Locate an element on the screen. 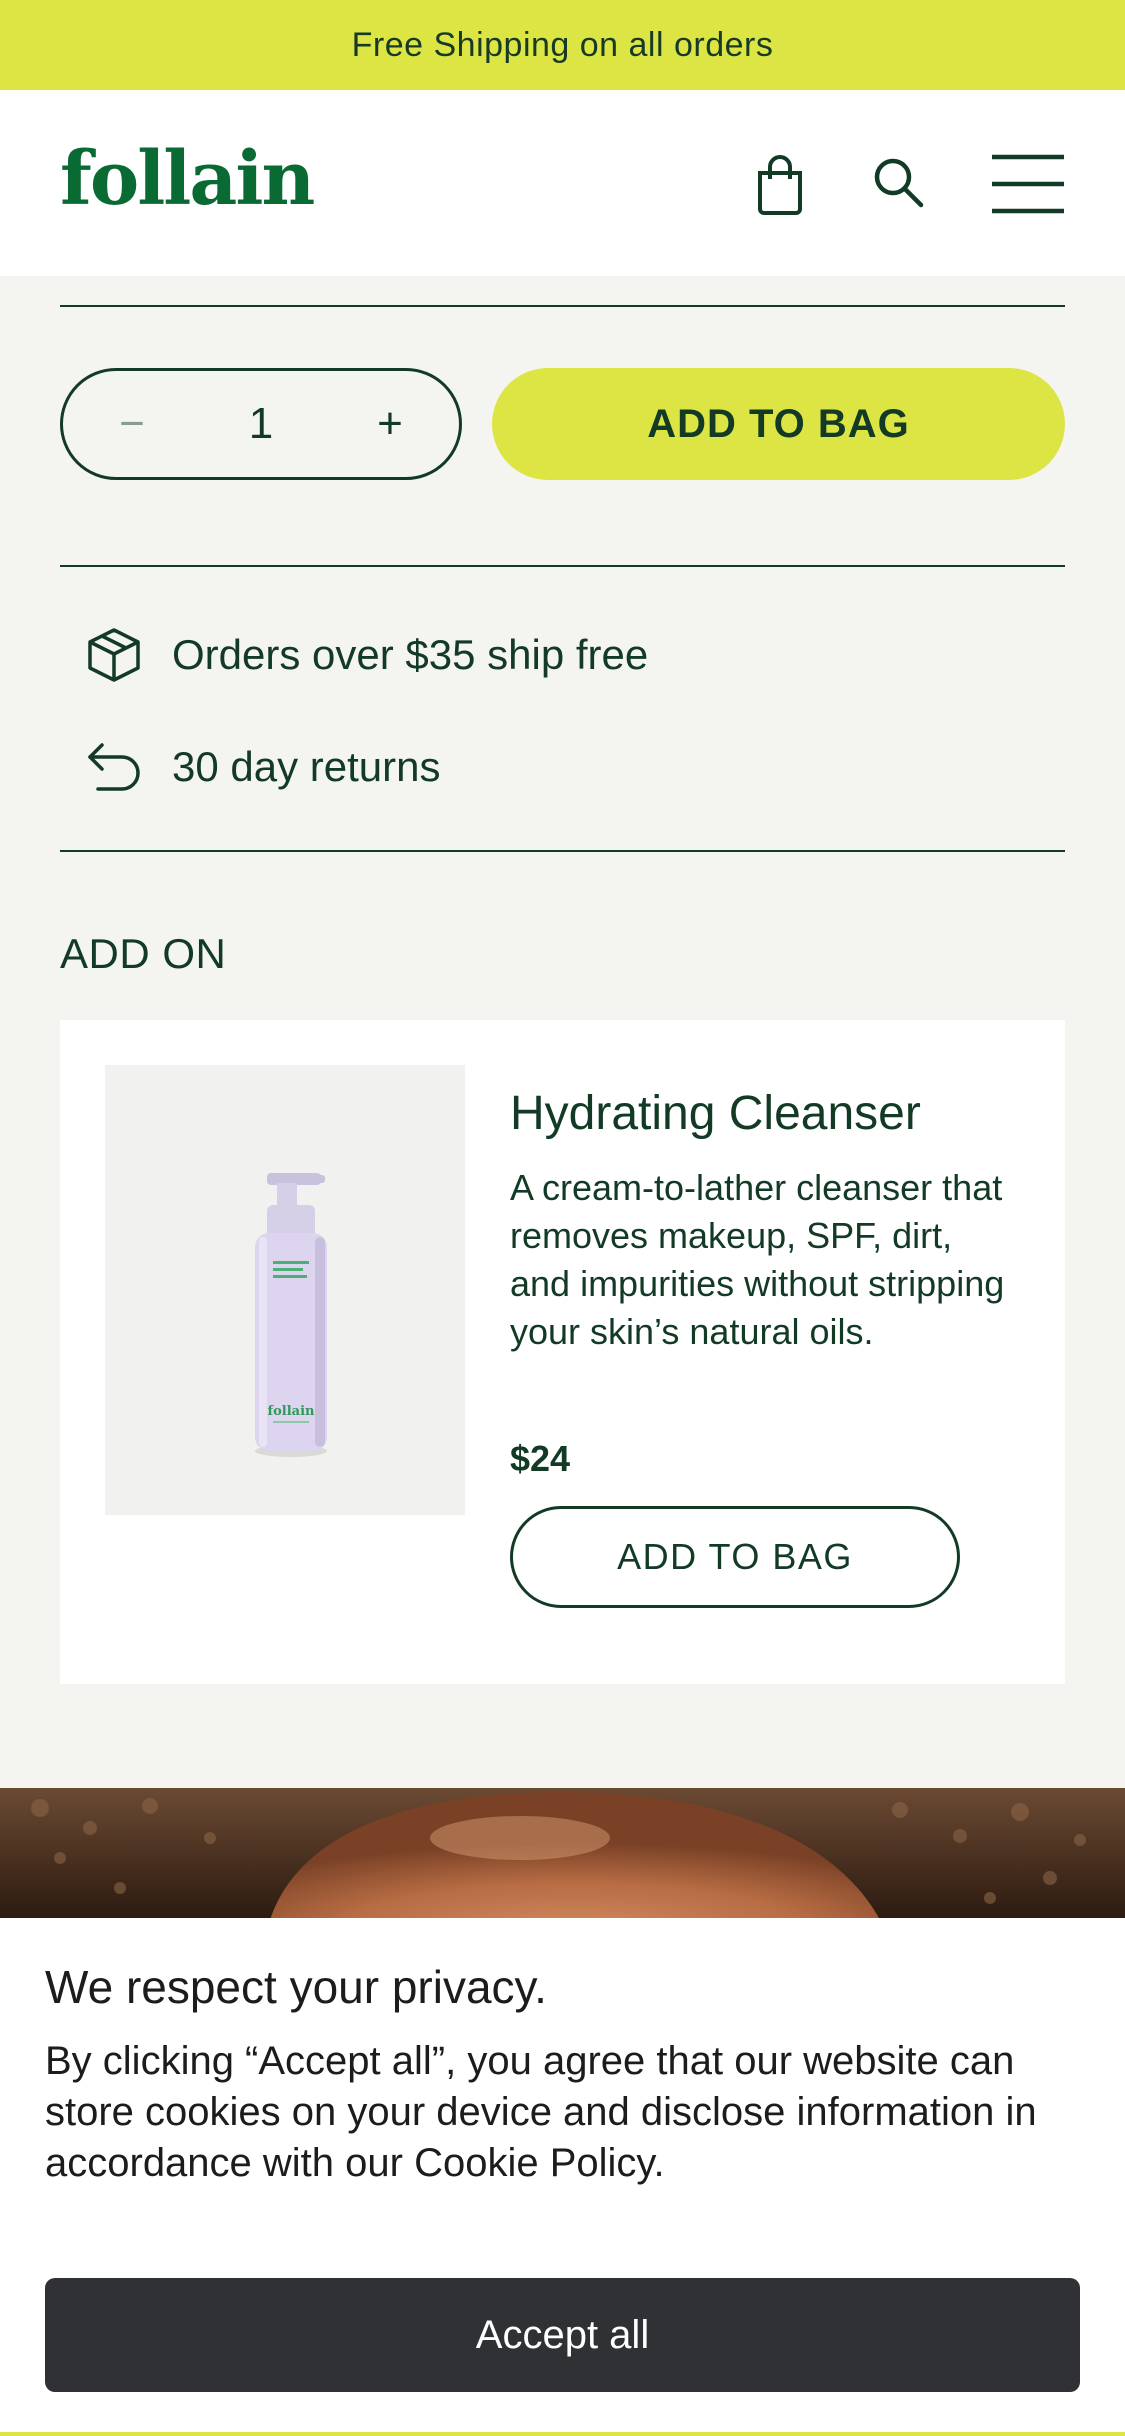 The height and width of the screenshot is (2436, 1125). site-header: follain is located at coordinates (562, 183).